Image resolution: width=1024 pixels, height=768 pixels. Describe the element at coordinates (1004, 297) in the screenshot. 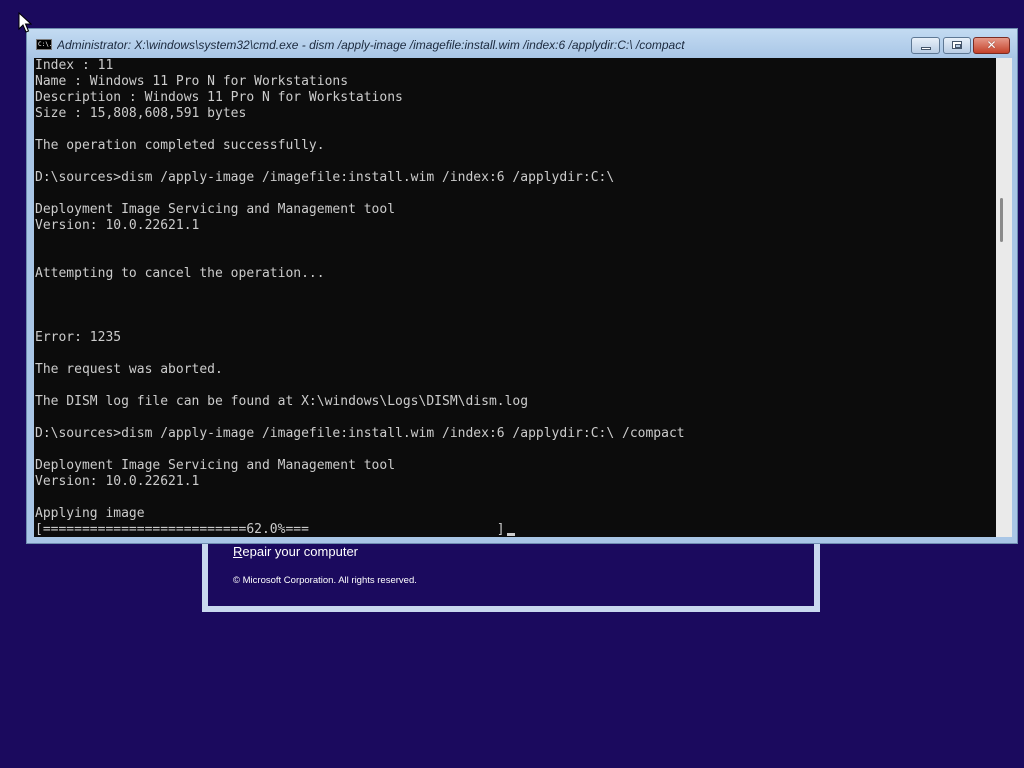

I see `vertical-scrollbar` at that location.